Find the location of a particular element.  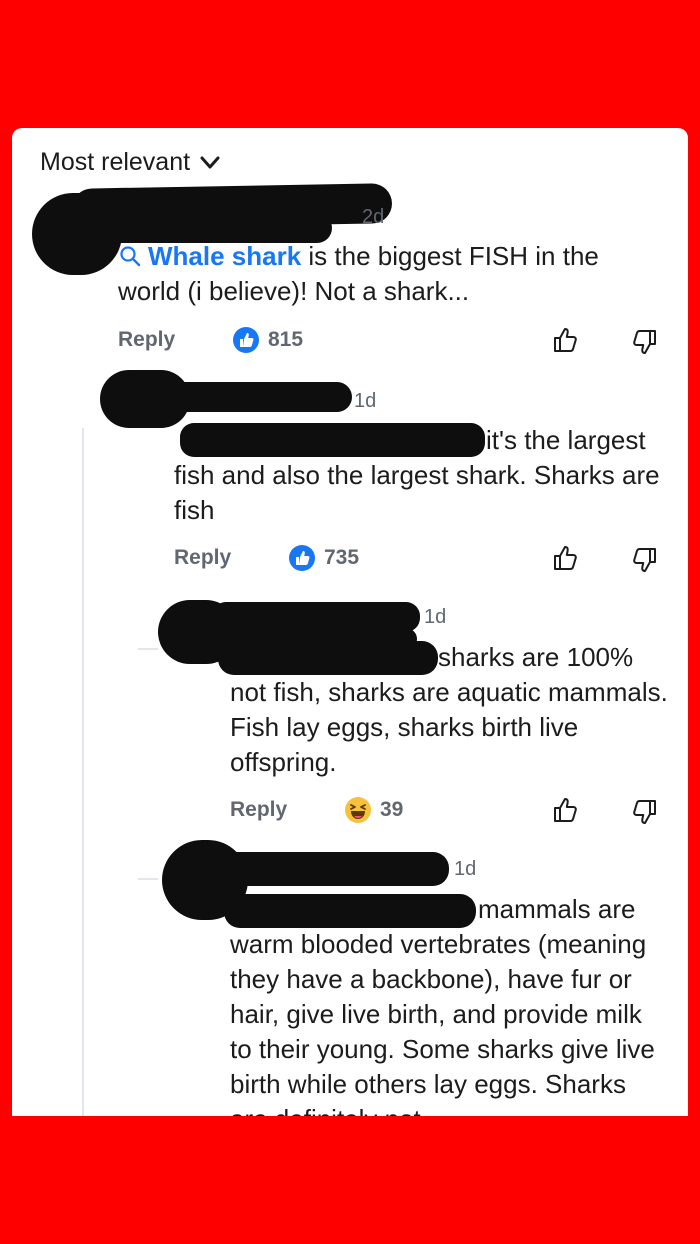

reaction-summary: 815 is located at coordinates (267, 340).